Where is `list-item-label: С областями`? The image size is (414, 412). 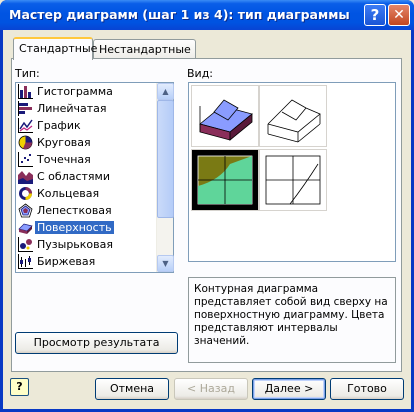 list-item-label: С областями is located at coordinates (73, 176).